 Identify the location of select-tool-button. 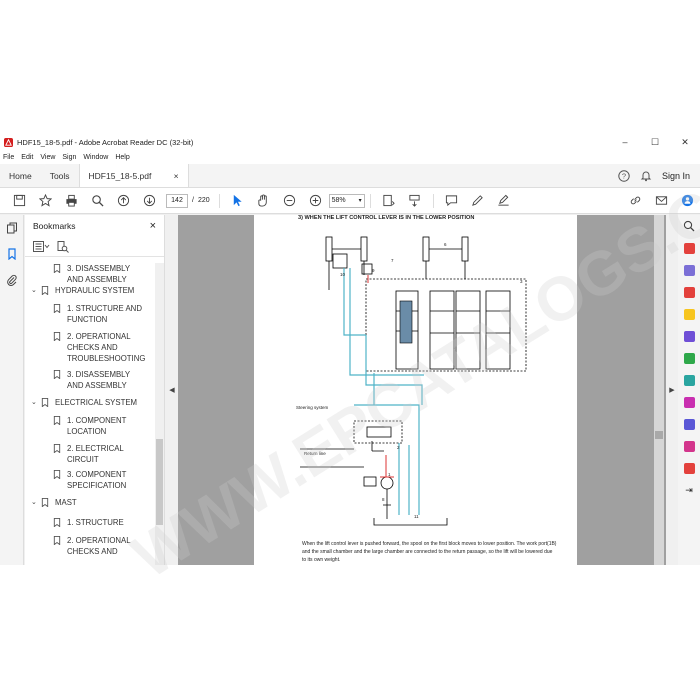
(238, 201).